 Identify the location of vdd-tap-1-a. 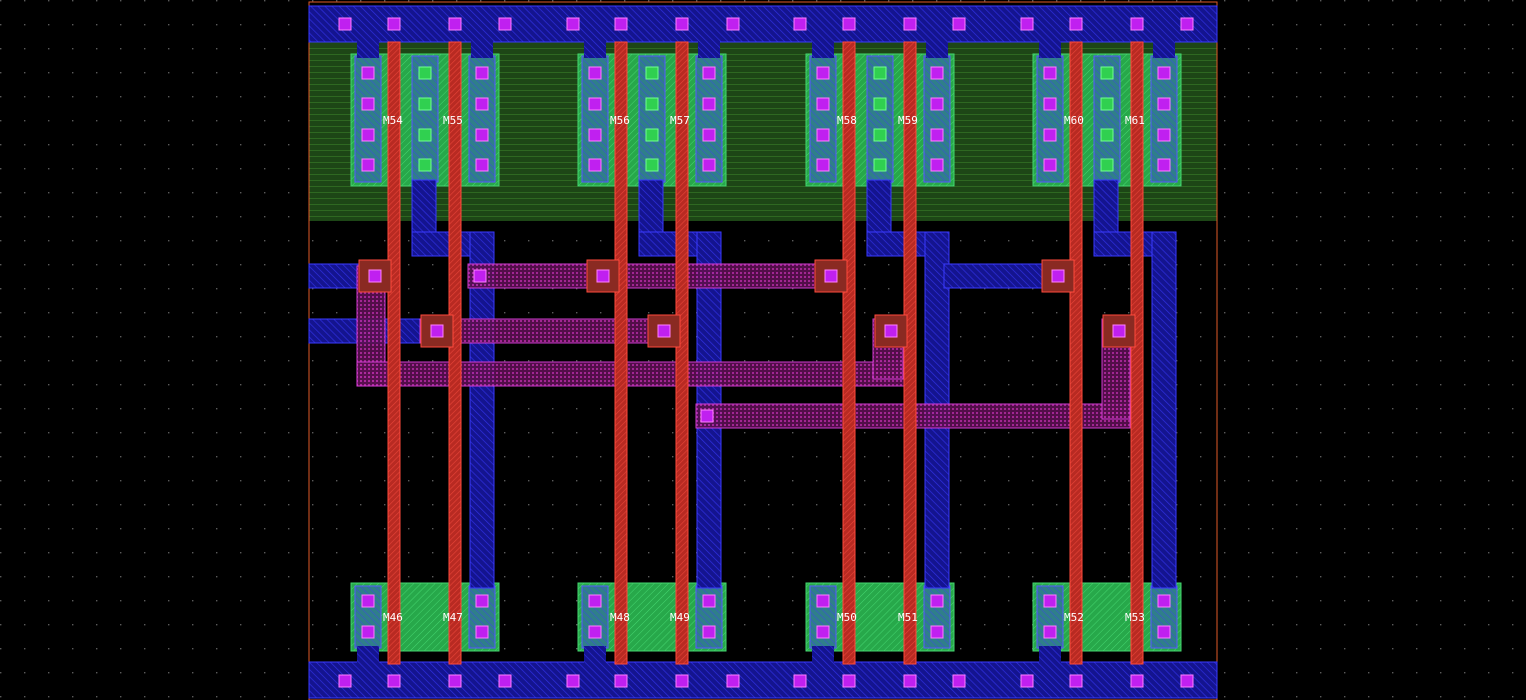
(368, 49).